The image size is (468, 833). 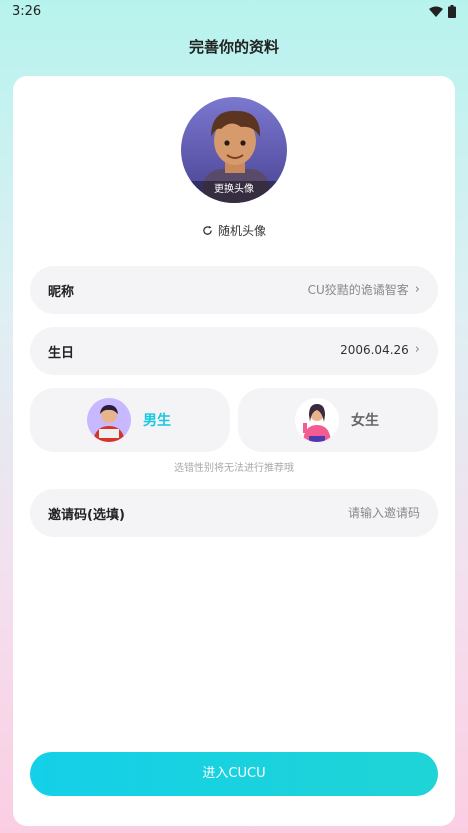 I want to click on female-label: 女生, so click(x=365, y=421).